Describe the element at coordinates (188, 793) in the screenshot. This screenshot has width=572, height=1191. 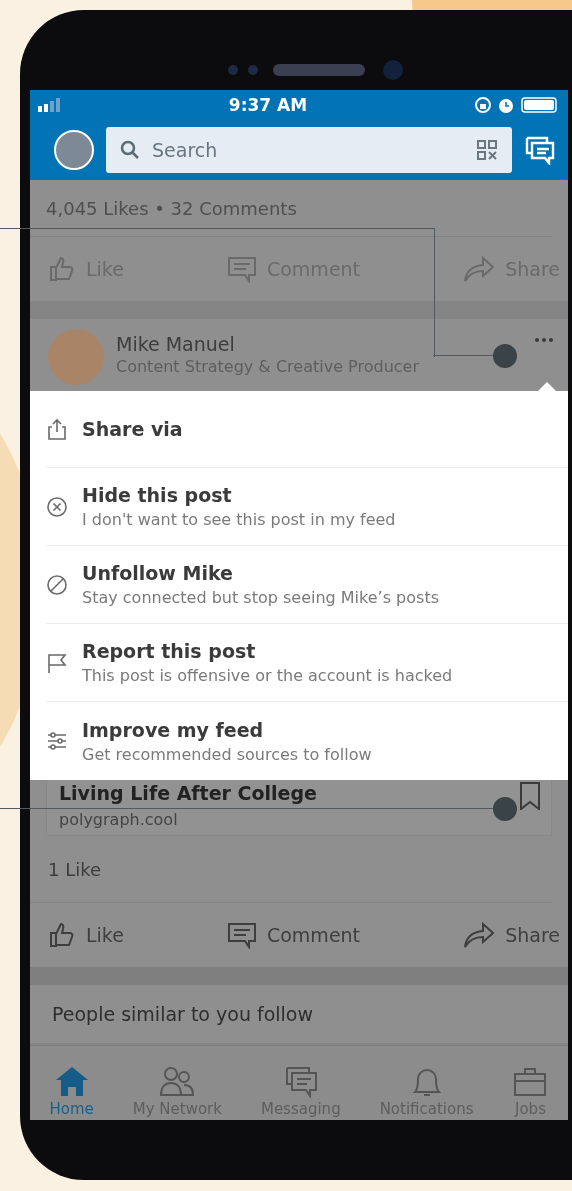
I see `link-title: Living Life After College` at that location.